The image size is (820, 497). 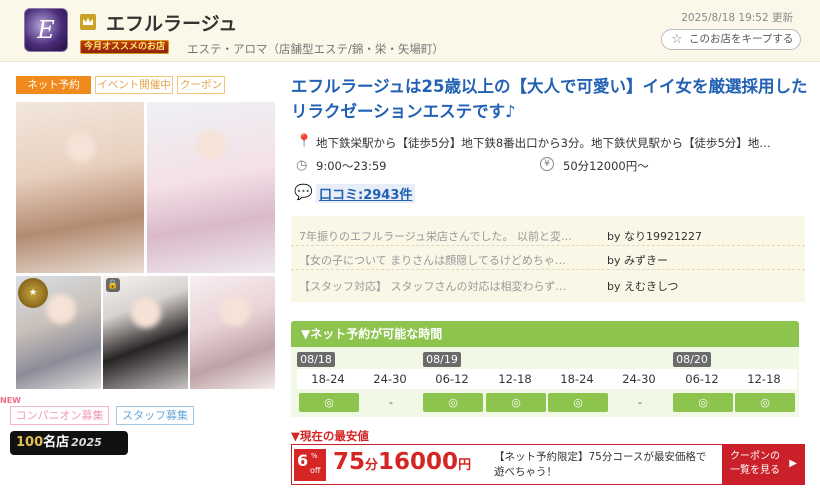 I want to click on lock-icon: 🔒, so click(x=113, y=285).